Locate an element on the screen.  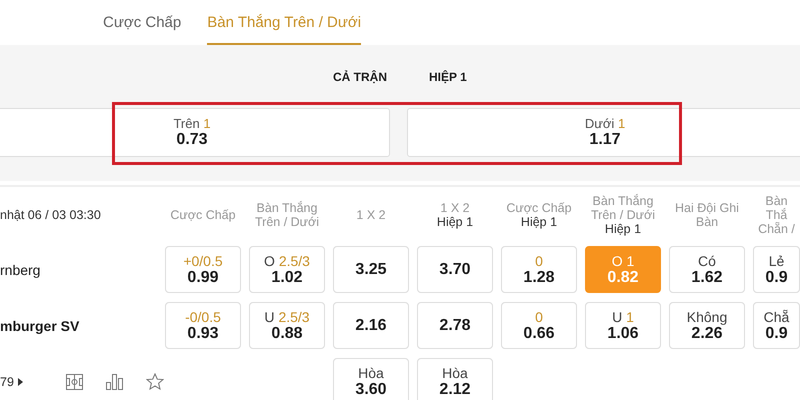
column-header: Hai Đội Ghi Bàn is located at coordinates (707, 215).